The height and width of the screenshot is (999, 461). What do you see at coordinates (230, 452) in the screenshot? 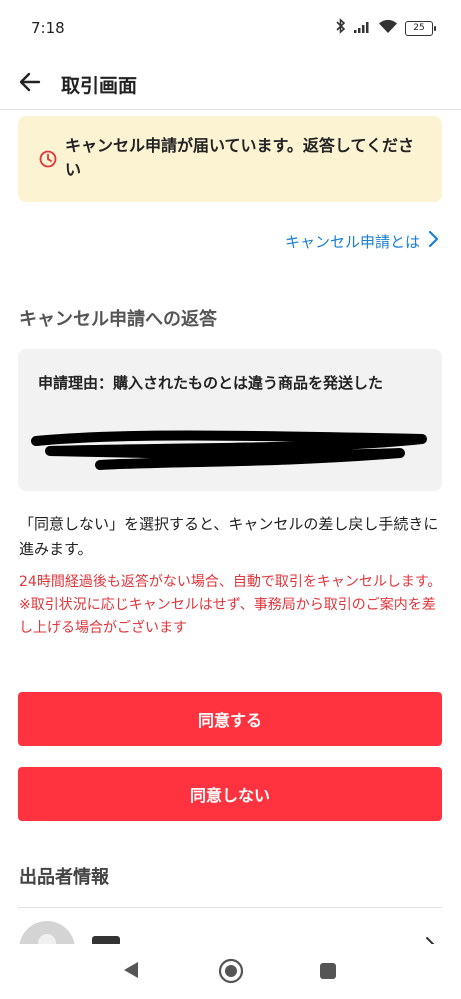
I see `redaction-scribble` at bounding box center [230, 452].